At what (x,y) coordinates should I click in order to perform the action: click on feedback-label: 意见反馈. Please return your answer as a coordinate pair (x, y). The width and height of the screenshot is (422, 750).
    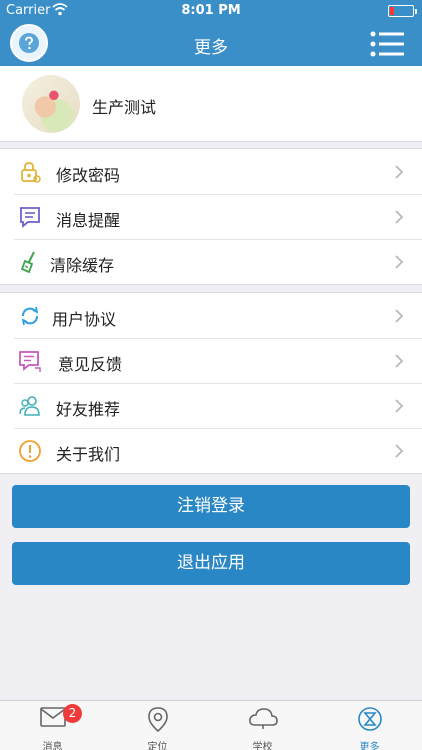
    Looking at the image, I should click on (90, 364).